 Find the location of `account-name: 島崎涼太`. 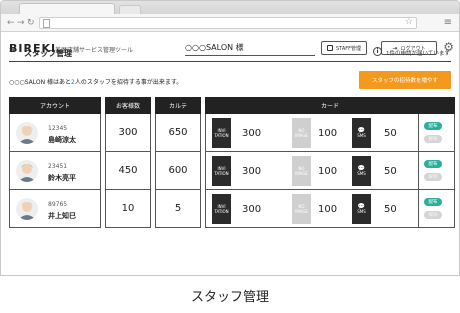

account-name: 島崎涼太 is located at coordinates (62, 140).